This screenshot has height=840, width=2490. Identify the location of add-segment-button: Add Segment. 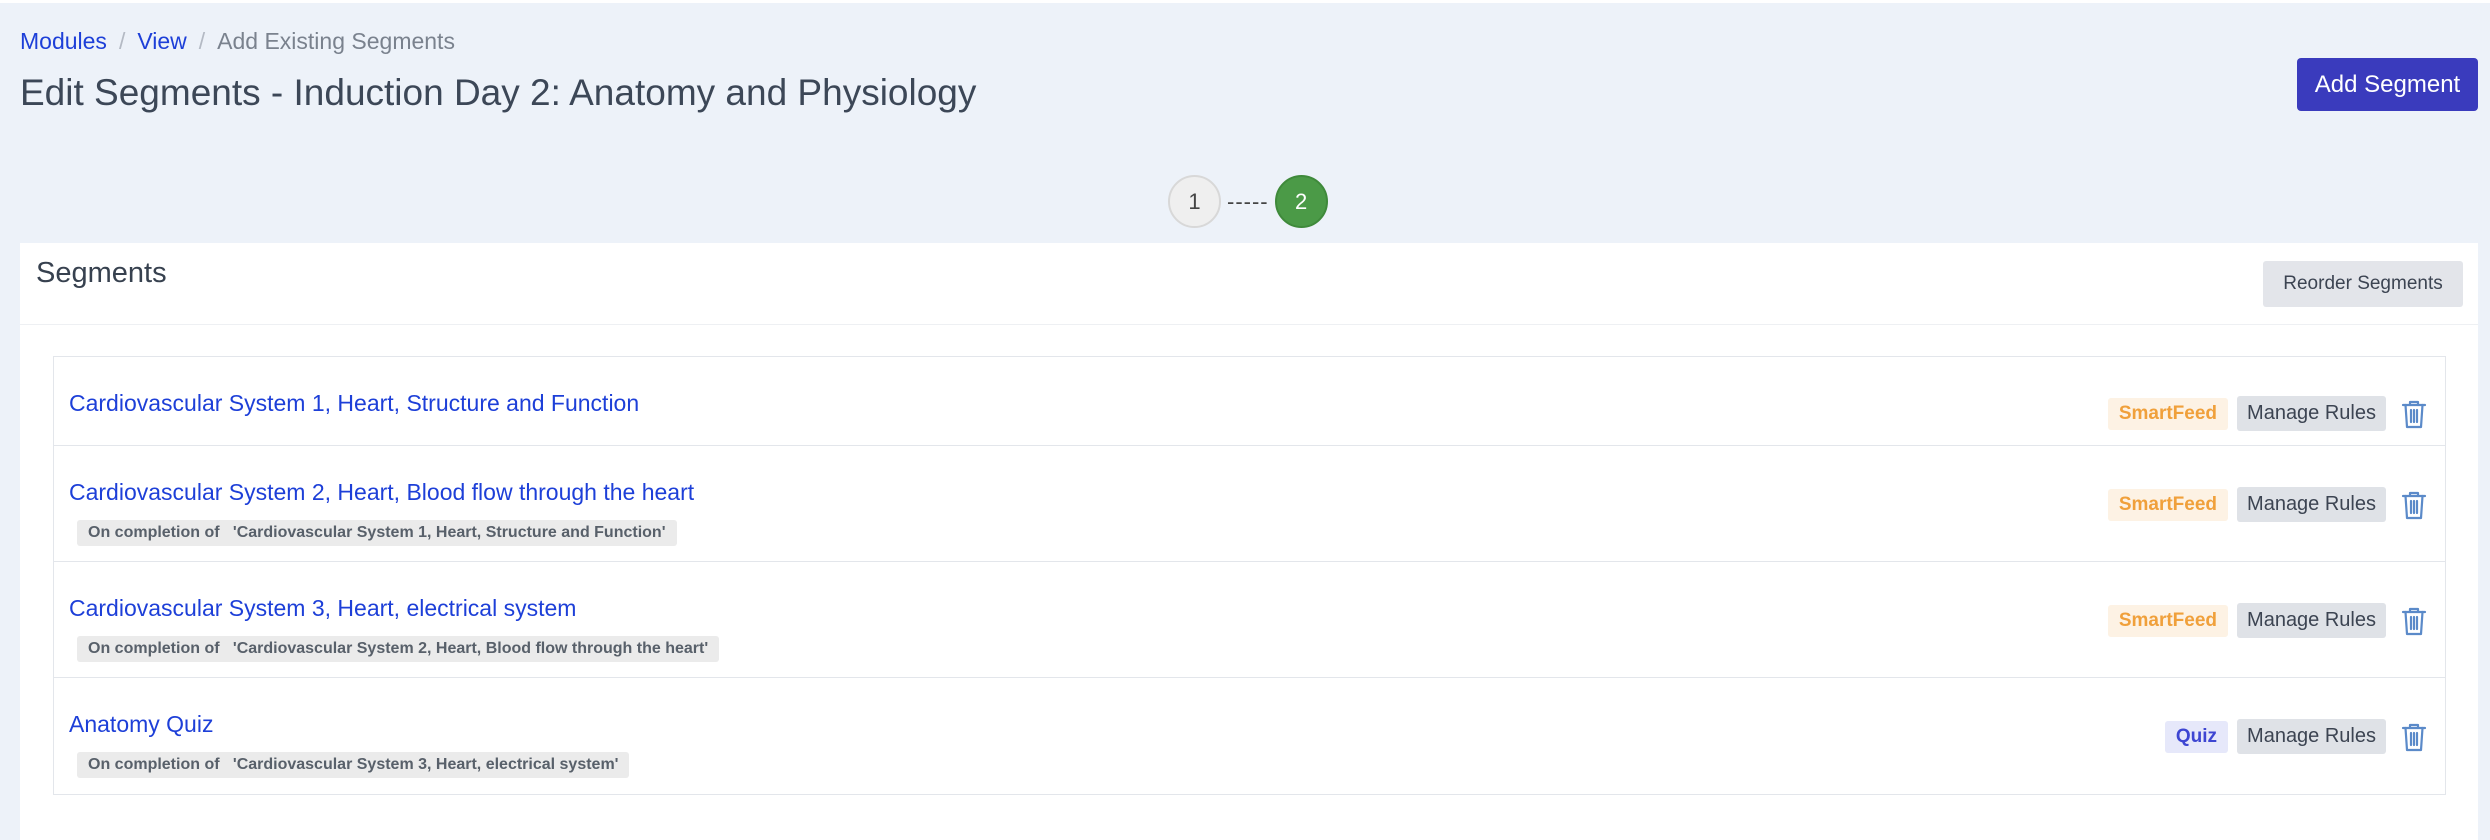
(2387, 84).